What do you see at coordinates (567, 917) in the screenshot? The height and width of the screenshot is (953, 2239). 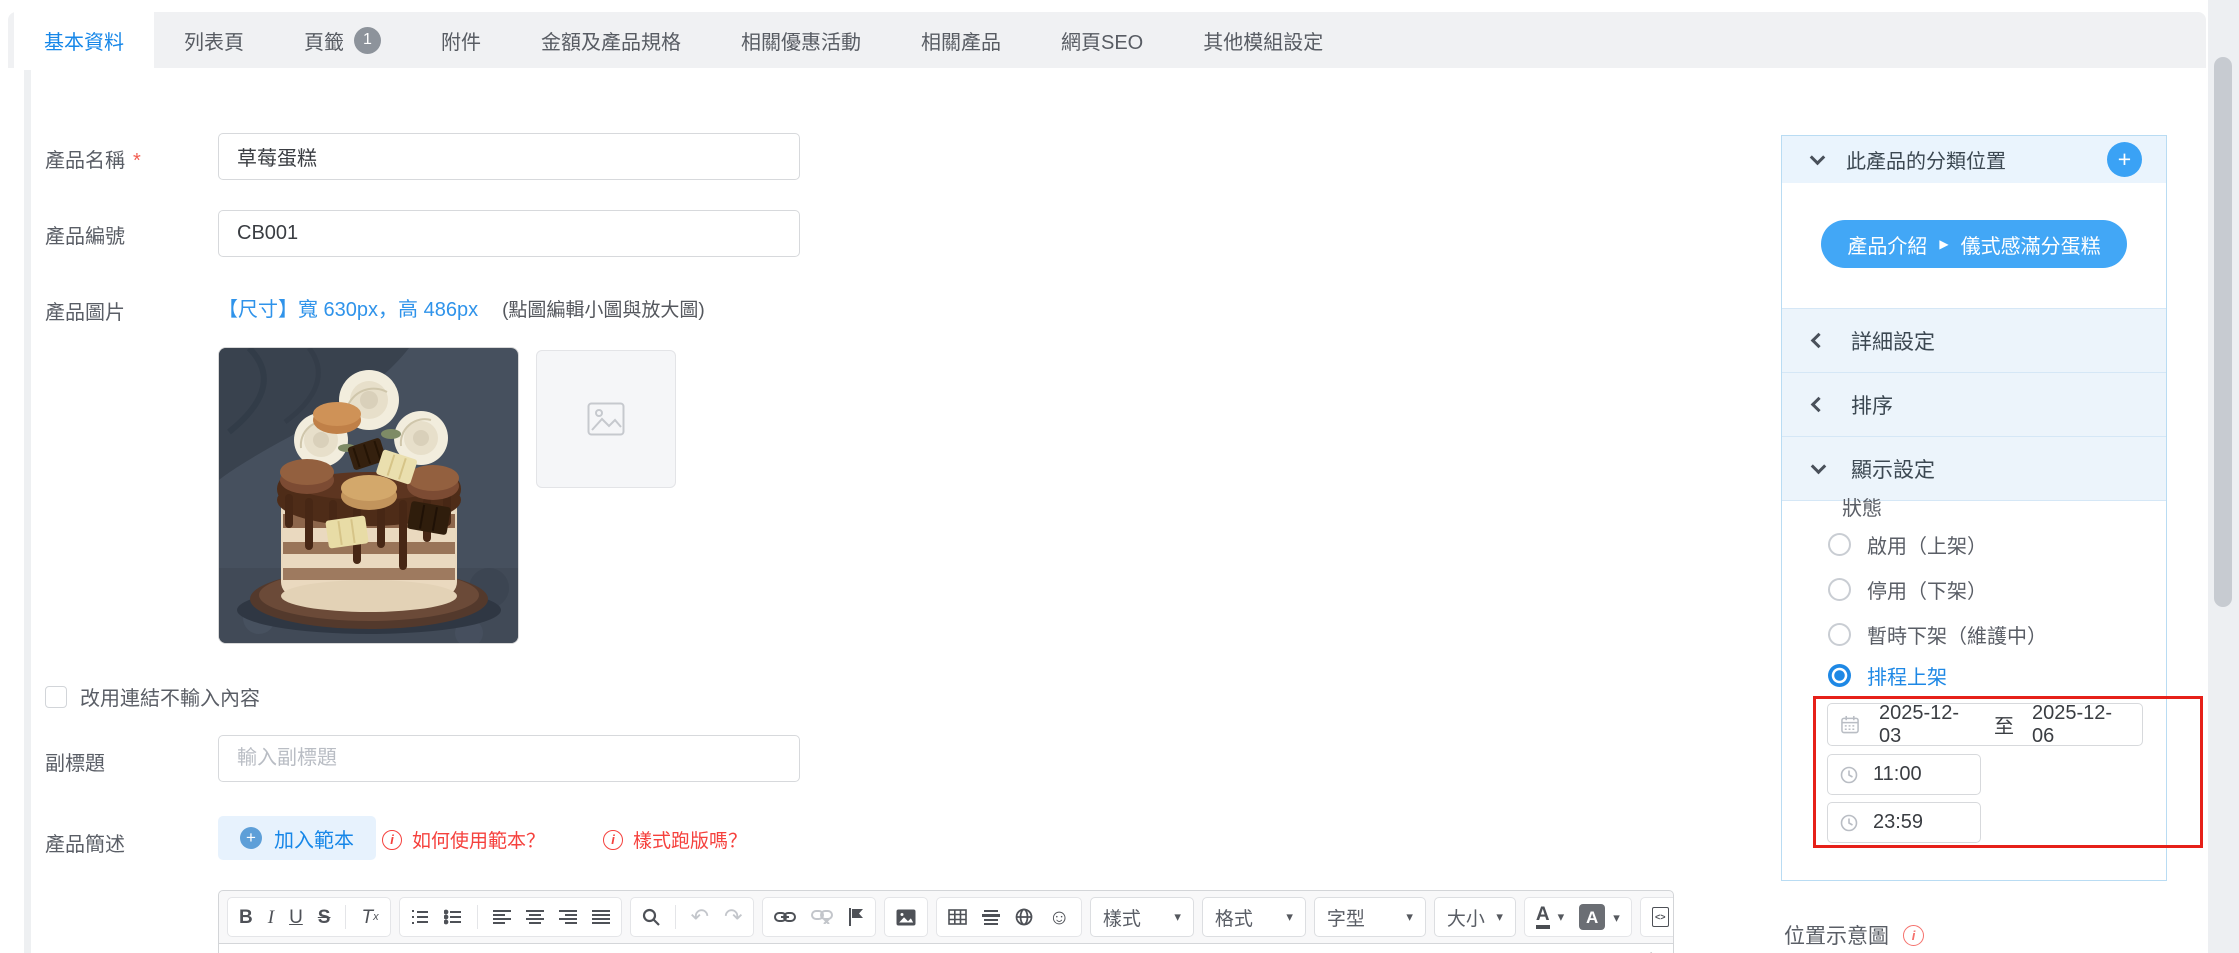 I see `align-right-icon` at bounding box center [567, 917].